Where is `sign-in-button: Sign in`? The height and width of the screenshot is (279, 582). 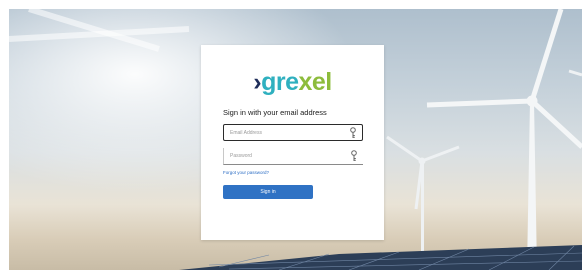 sign-in-button: Sign in is located at coordinates (268, 192).